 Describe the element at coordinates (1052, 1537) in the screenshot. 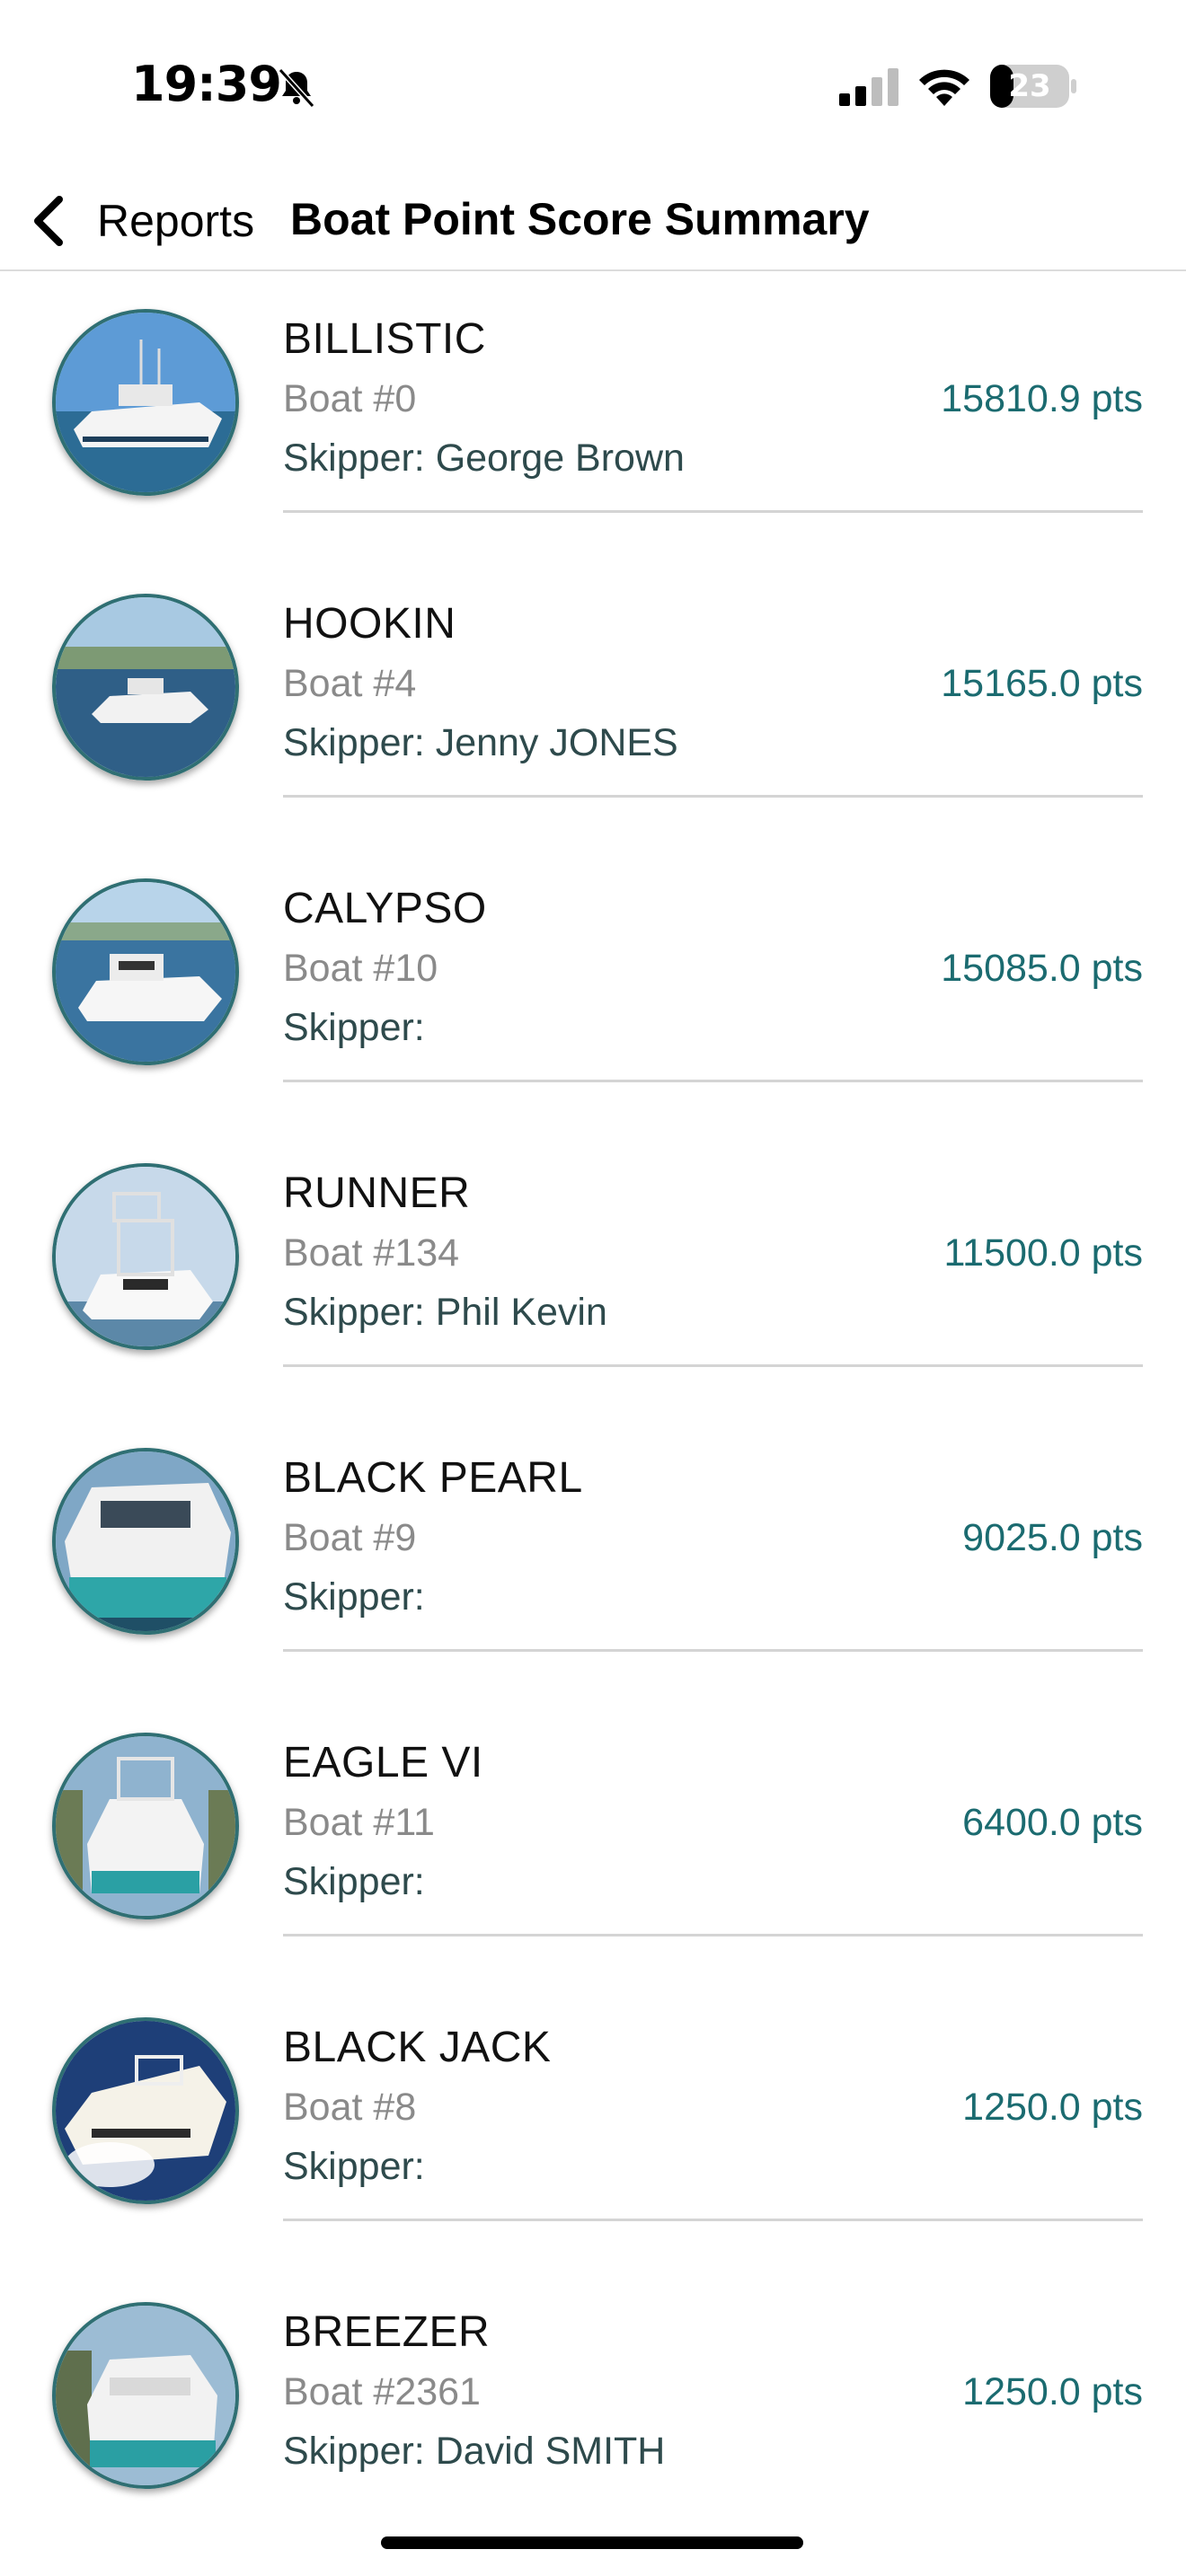

I see `boat-points: 9025.0 pts` at that location.